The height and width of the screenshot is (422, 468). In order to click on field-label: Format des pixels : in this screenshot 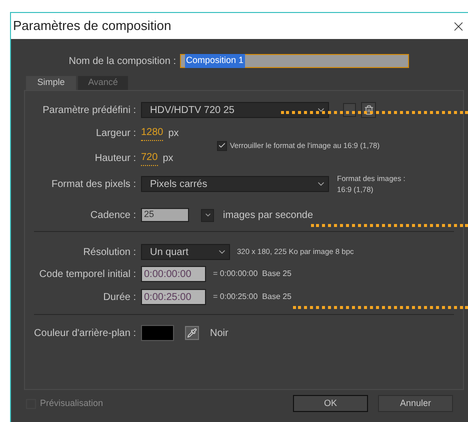, I will do `click(94, 185)`.